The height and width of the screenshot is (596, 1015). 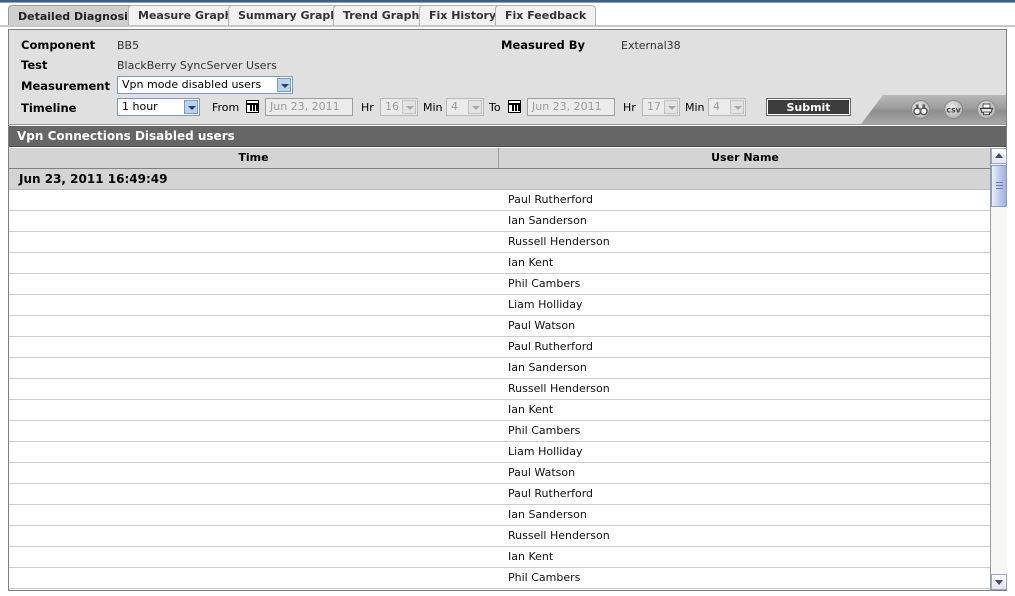 I want to click on cell-user-name: Phil Cambers, so click(x=544, y=577).